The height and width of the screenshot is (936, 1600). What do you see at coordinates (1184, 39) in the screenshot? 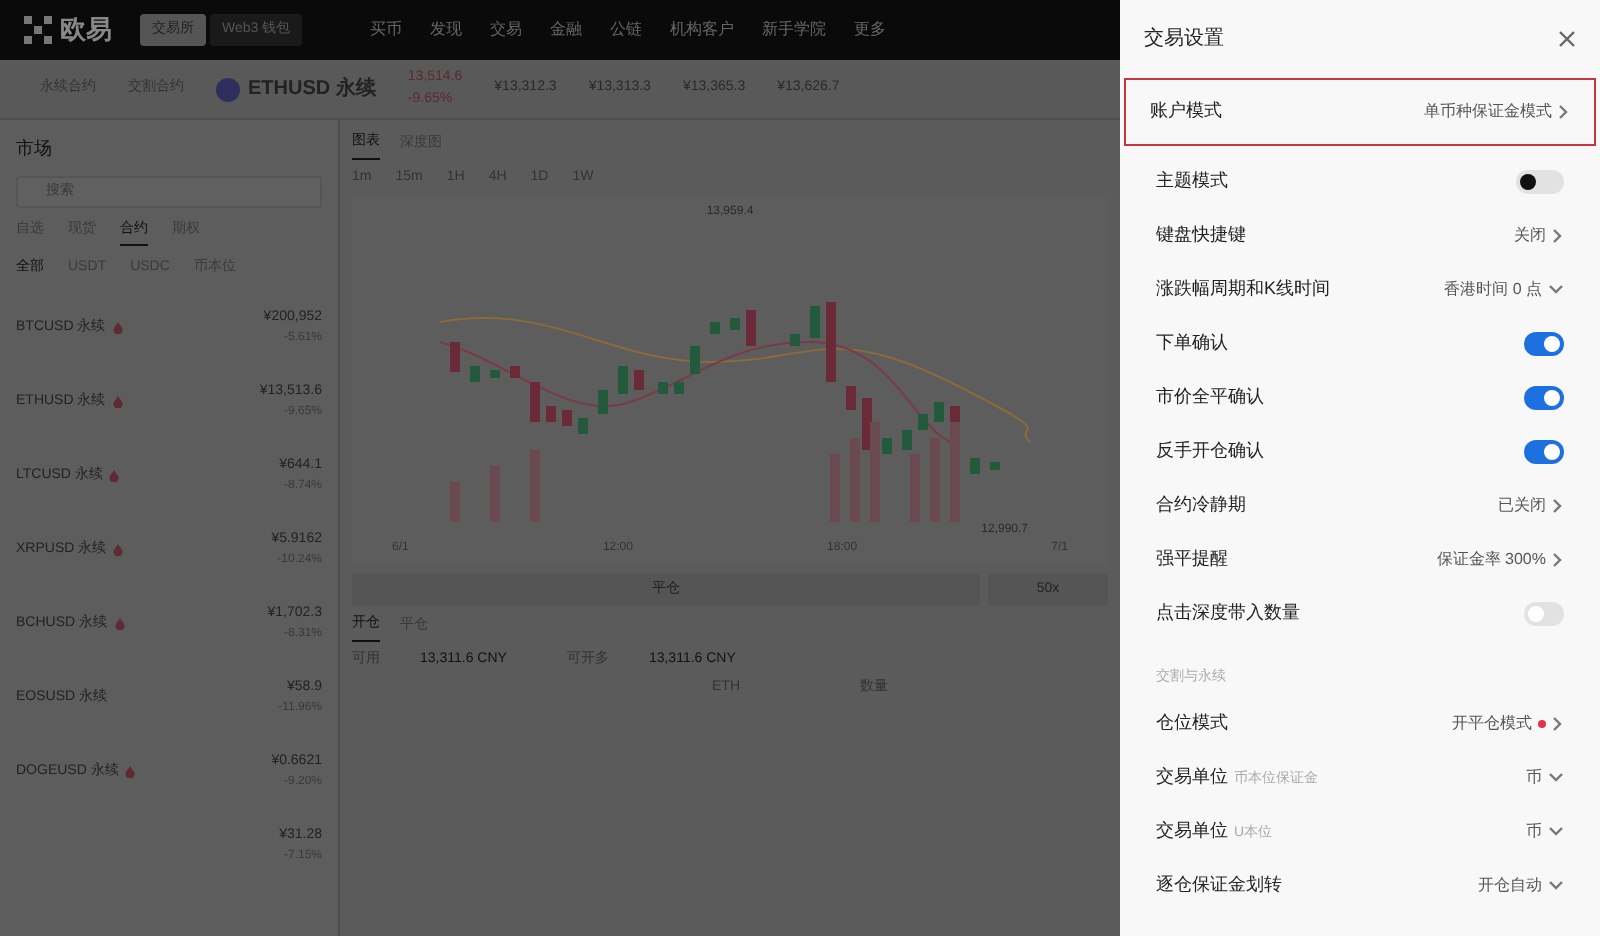
I see `drawer-title: 交易设置` at bounding box center [1184, 39].